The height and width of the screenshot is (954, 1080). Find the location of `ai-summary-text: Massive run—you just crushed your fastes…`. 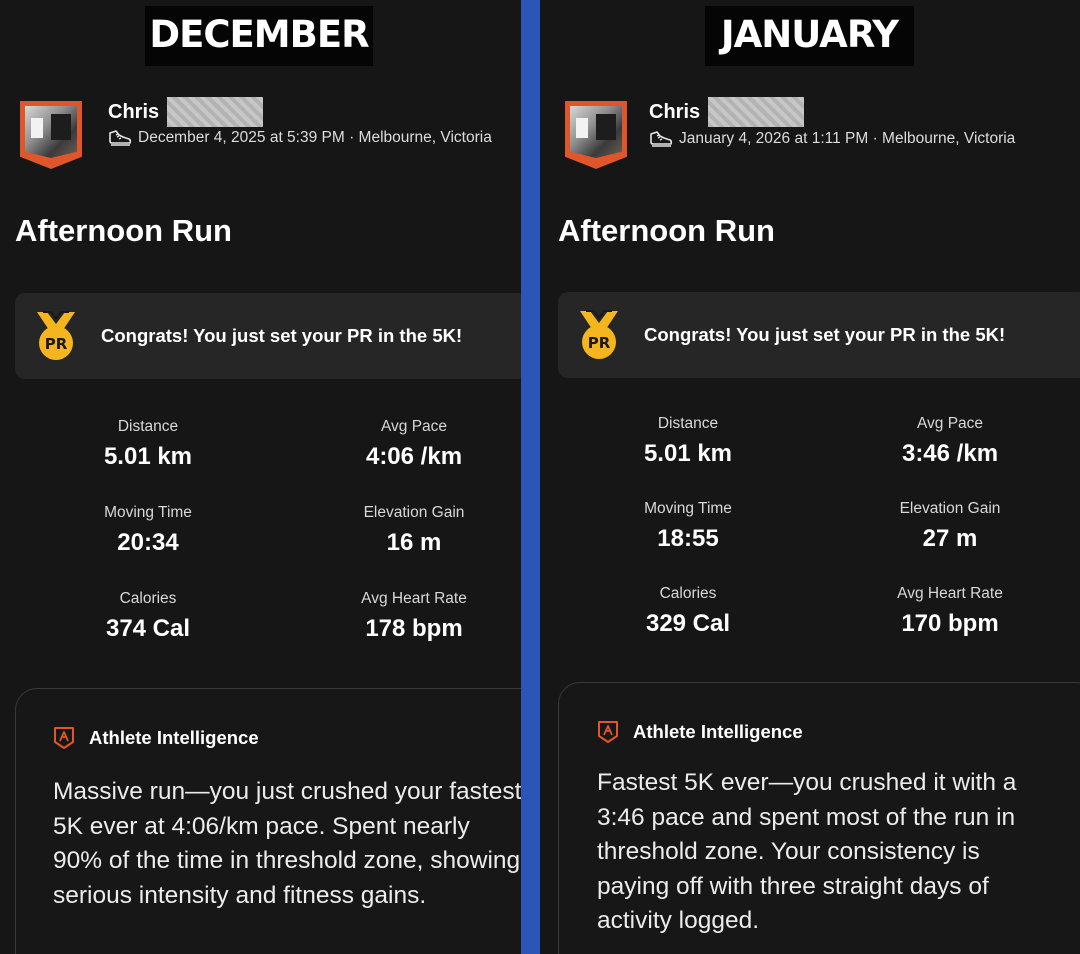

ai-summary-text: Massive run—you just crushed your fastes… is located at coordinates (287, 843).